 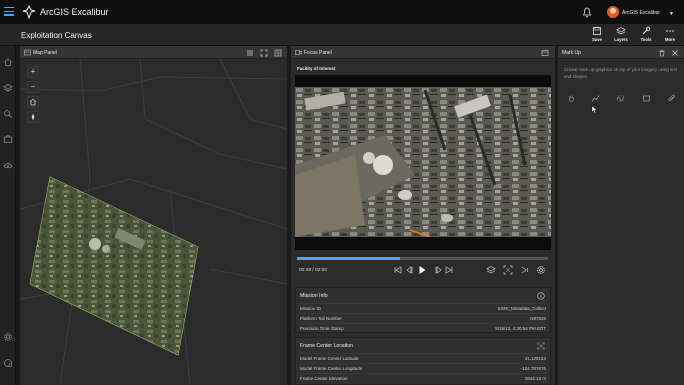 What do you see at coordinates (613, 12) in the screenshot?
I see `avatar` at bounding box center [613, 12].